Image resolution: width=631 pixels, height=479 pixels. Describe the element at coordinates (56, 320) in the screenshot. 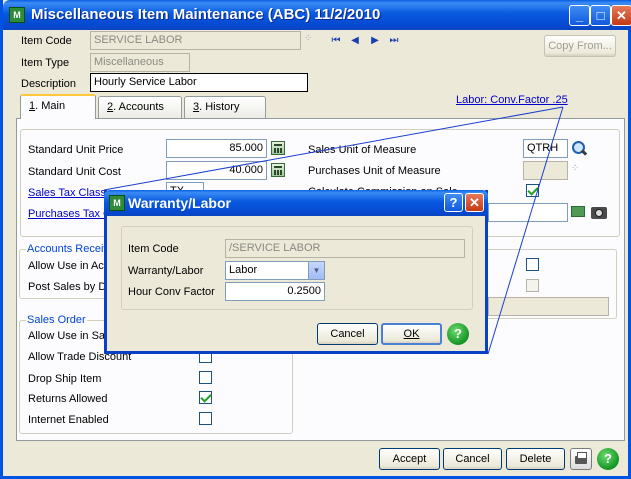

I see `sales-order-title: Sales Order` at that location.